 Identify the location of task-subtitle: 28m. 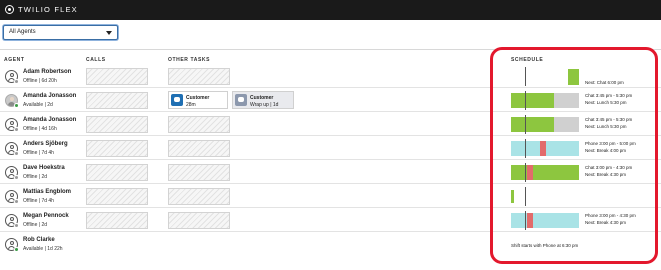
(191, 105).